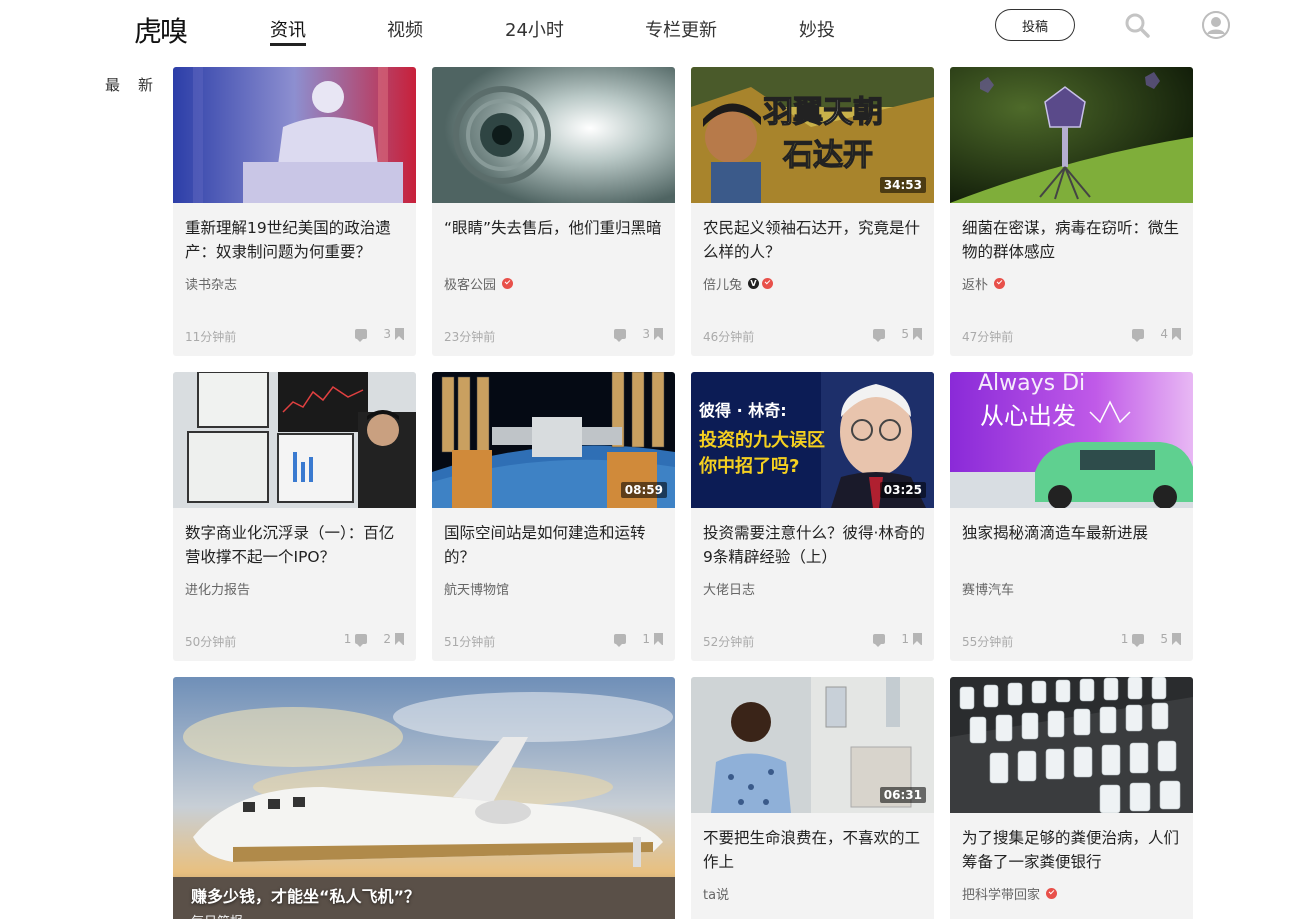 The height and width of the screenshot is (919, 1312). I want to click on article-author: 进化力报告, so click(217, 588).